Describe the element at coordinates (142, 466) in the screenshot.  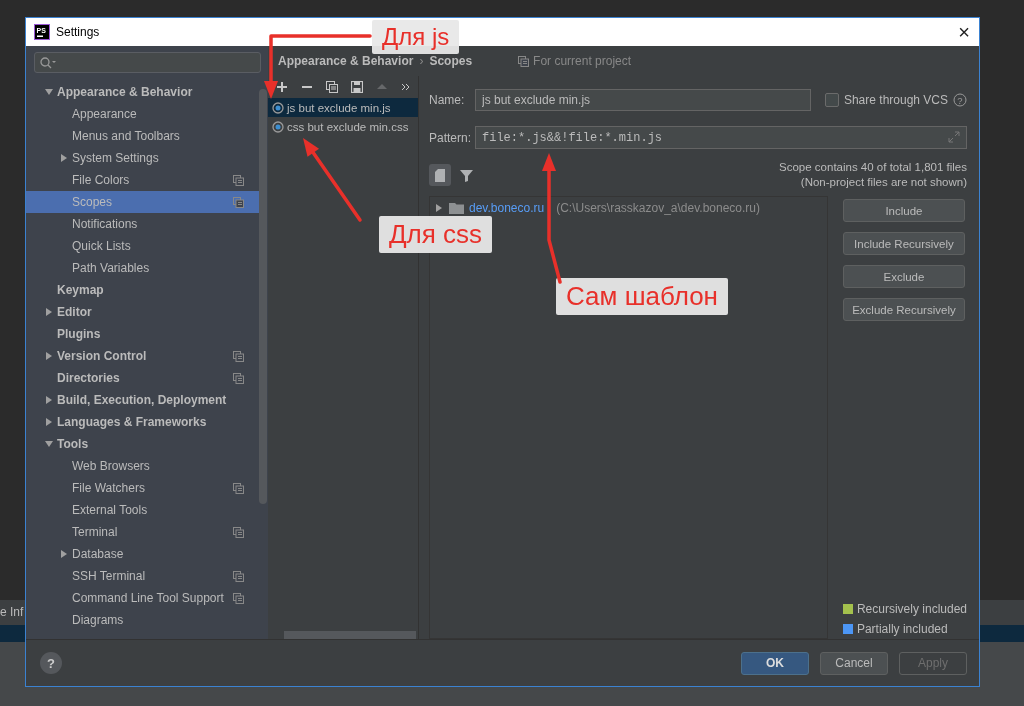
I see `sidebar-item: Web Browsers` at that location.